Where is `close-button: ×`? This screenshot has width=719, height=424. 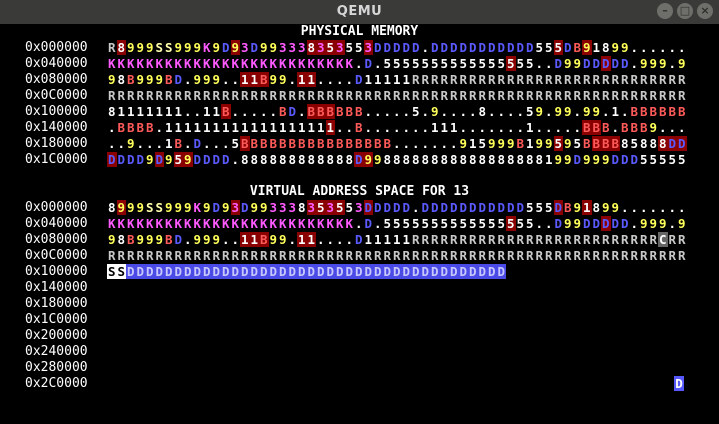
close-button: × is located at coordinates (705, 11).